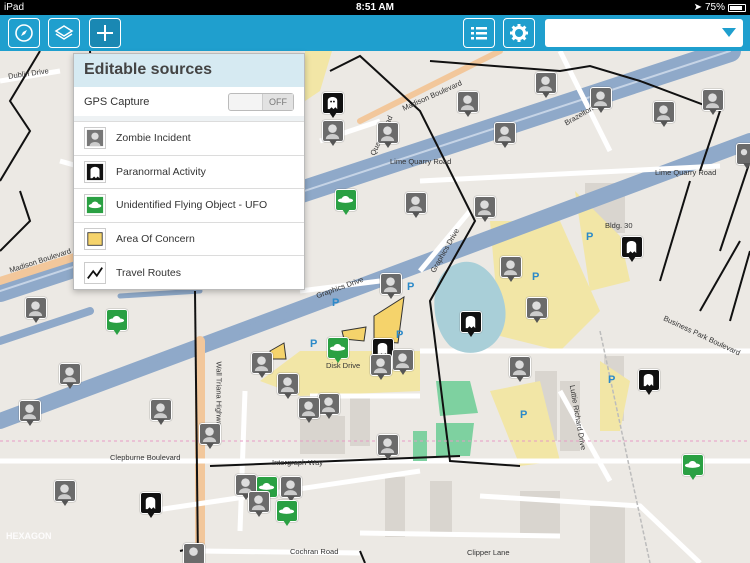  Describe the element at coordinates (189, 238) in the screenshot. I see `source-area-of-concern: Area Of Concern` at that location.